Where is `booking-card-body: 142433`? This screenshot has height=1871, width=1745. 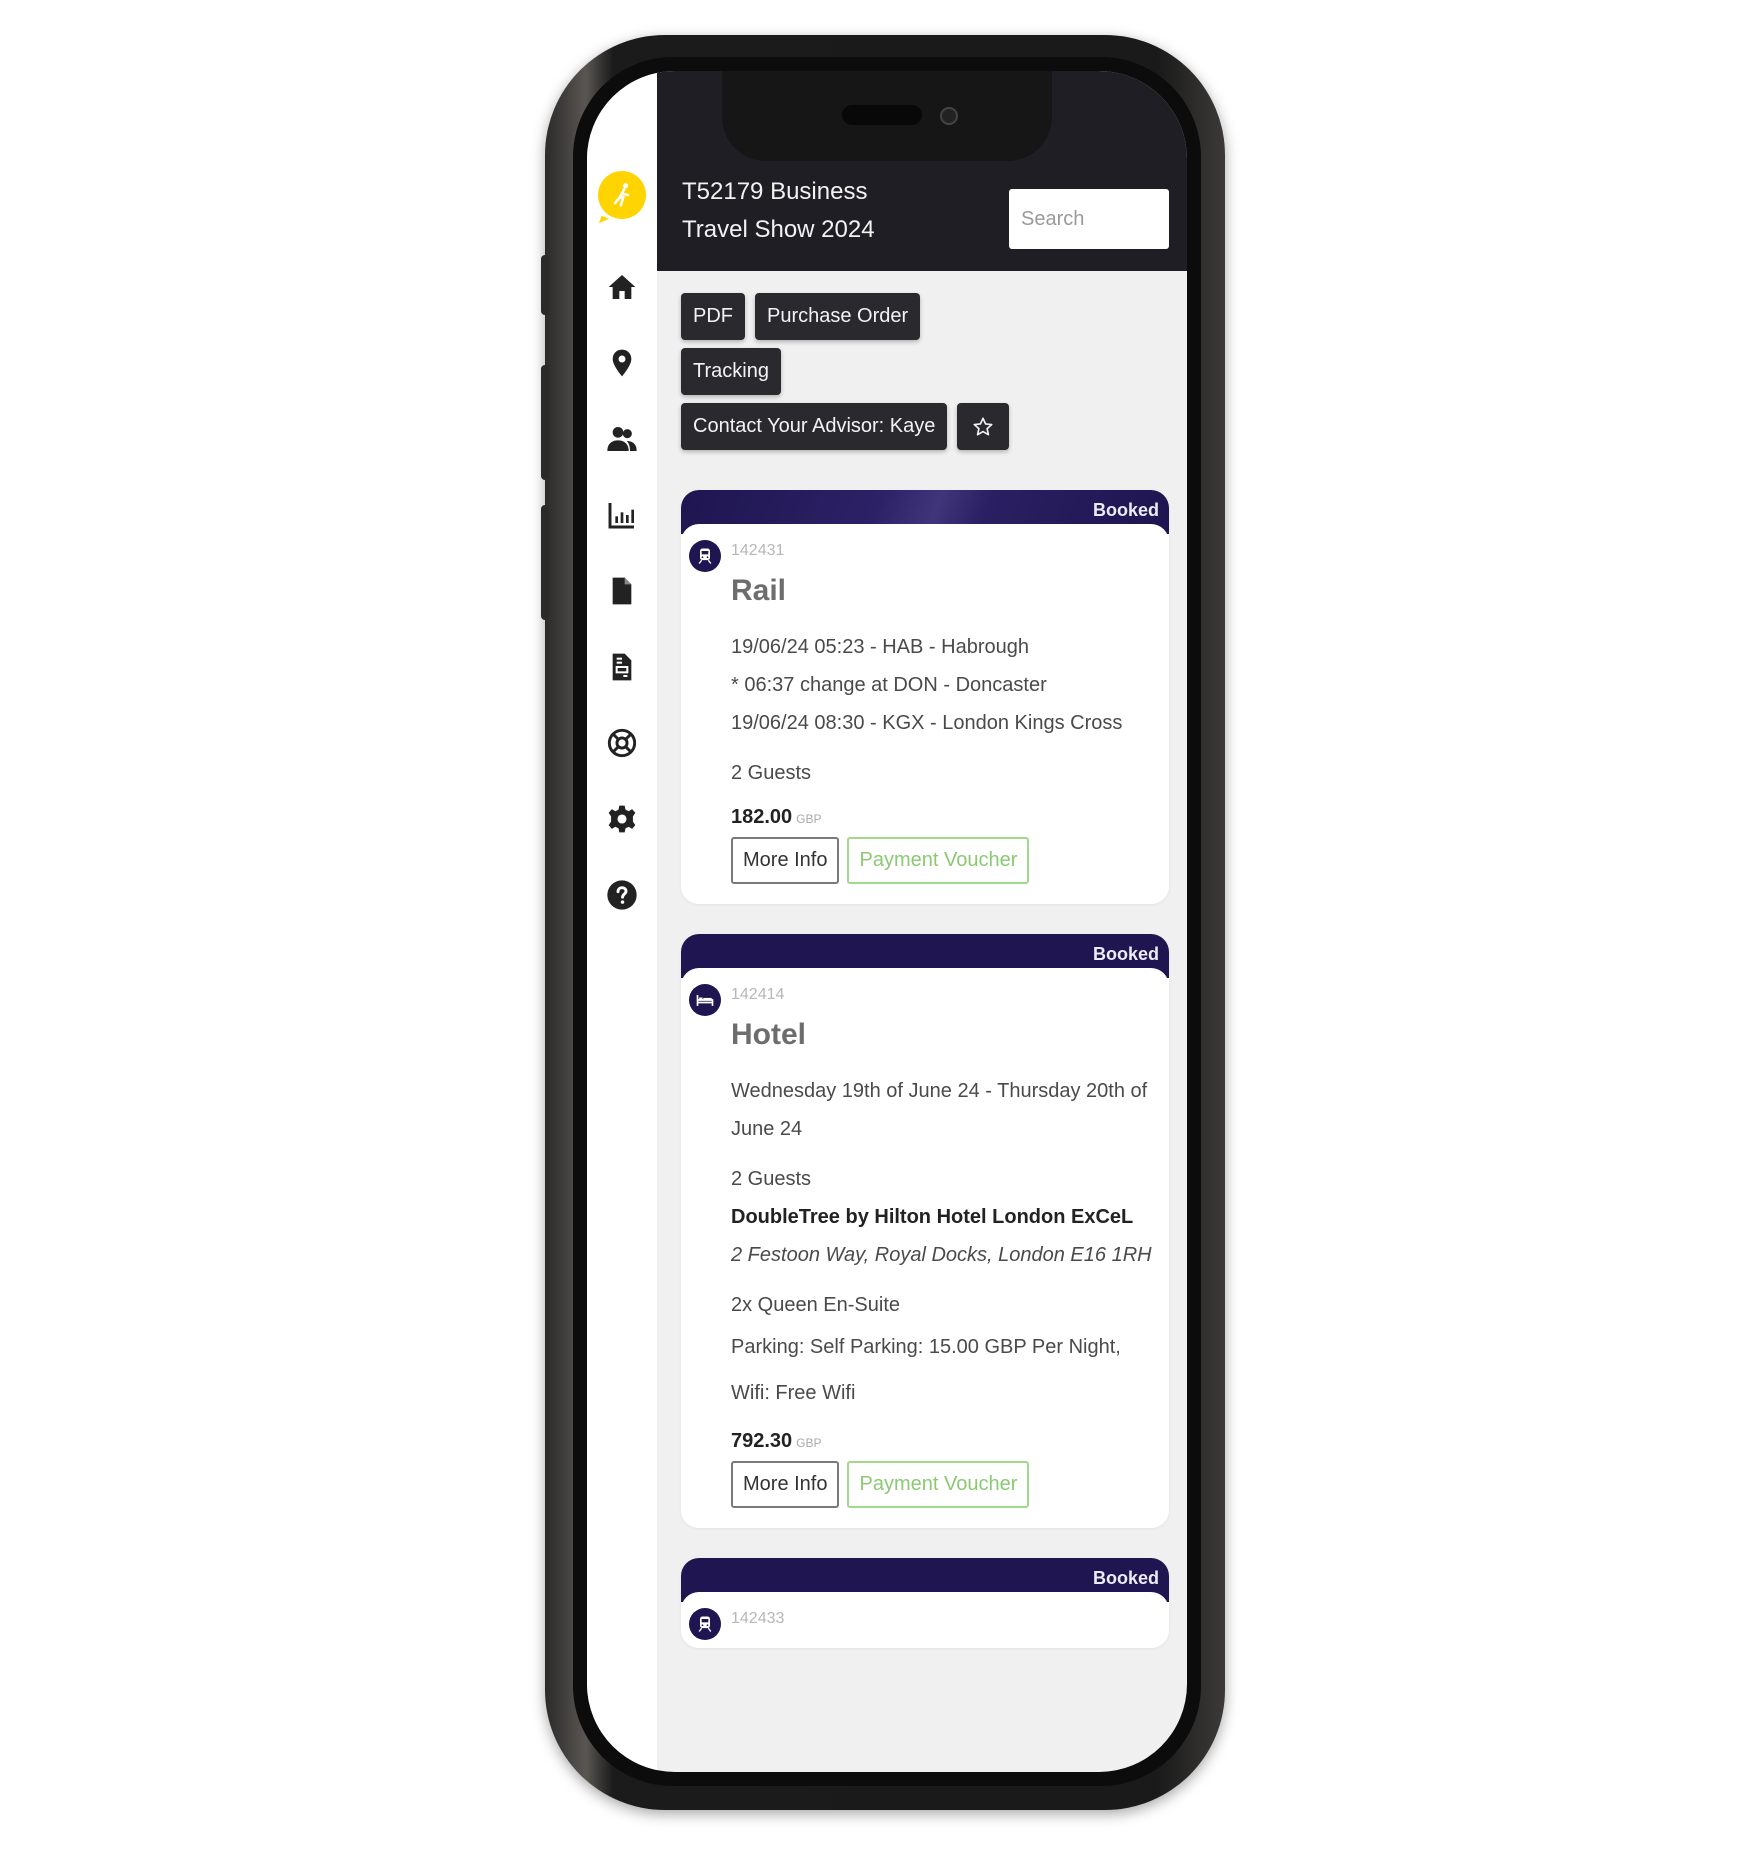
booking-card-body: 142433 is located at coordinates (925, 1620).